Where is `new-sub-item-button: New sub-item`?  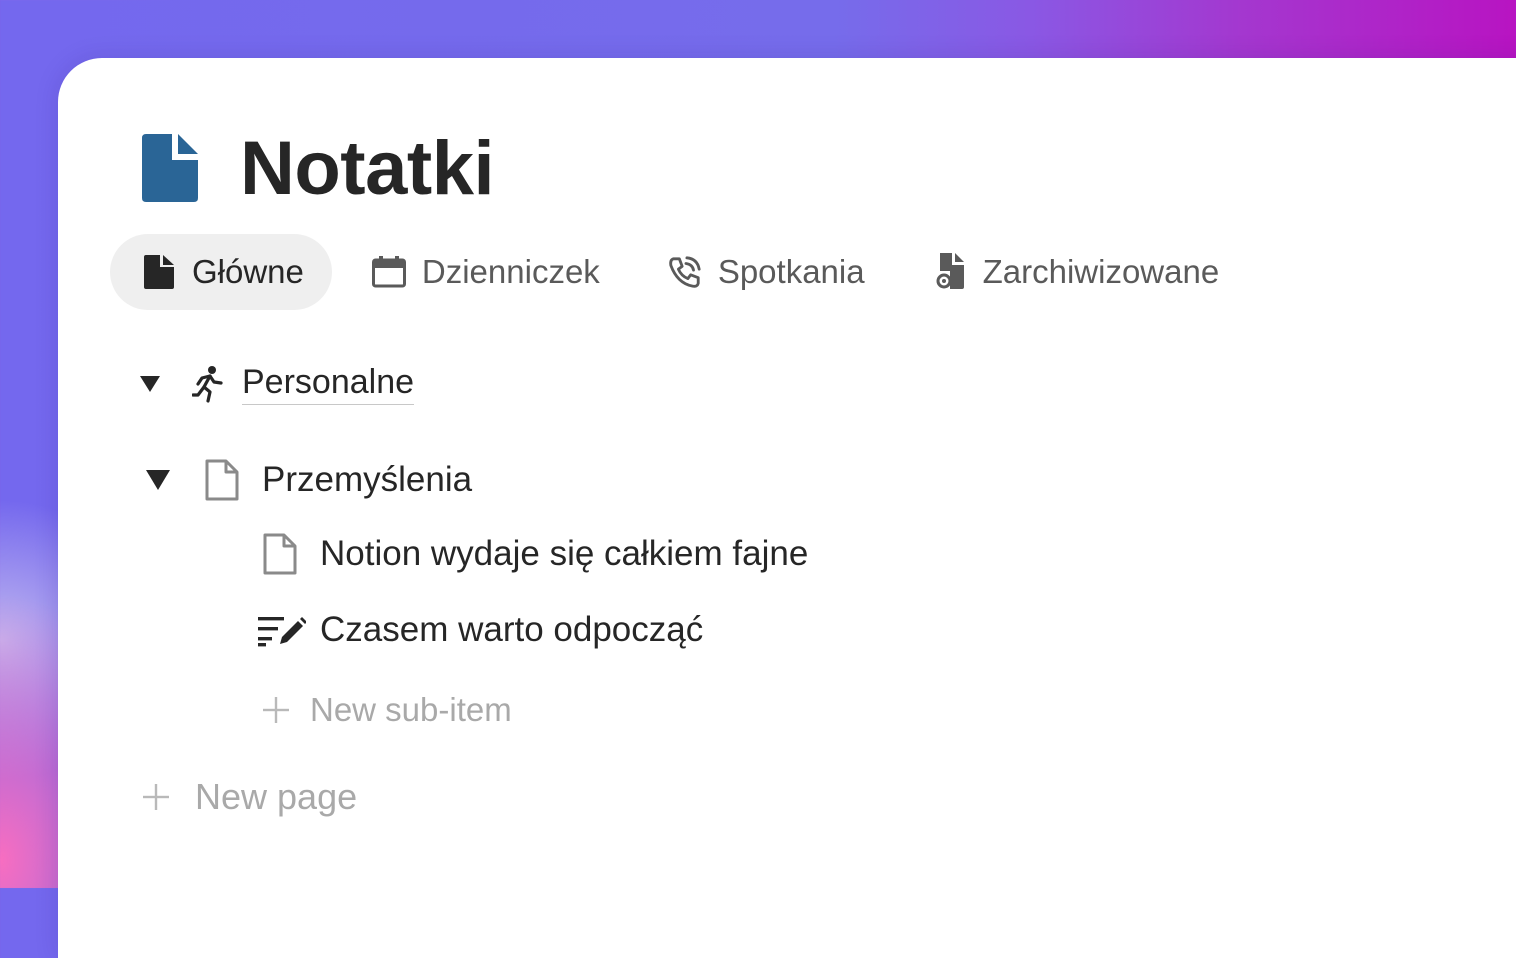
new-sub-item-button: New sub-item is located at coordinates (387, 710).